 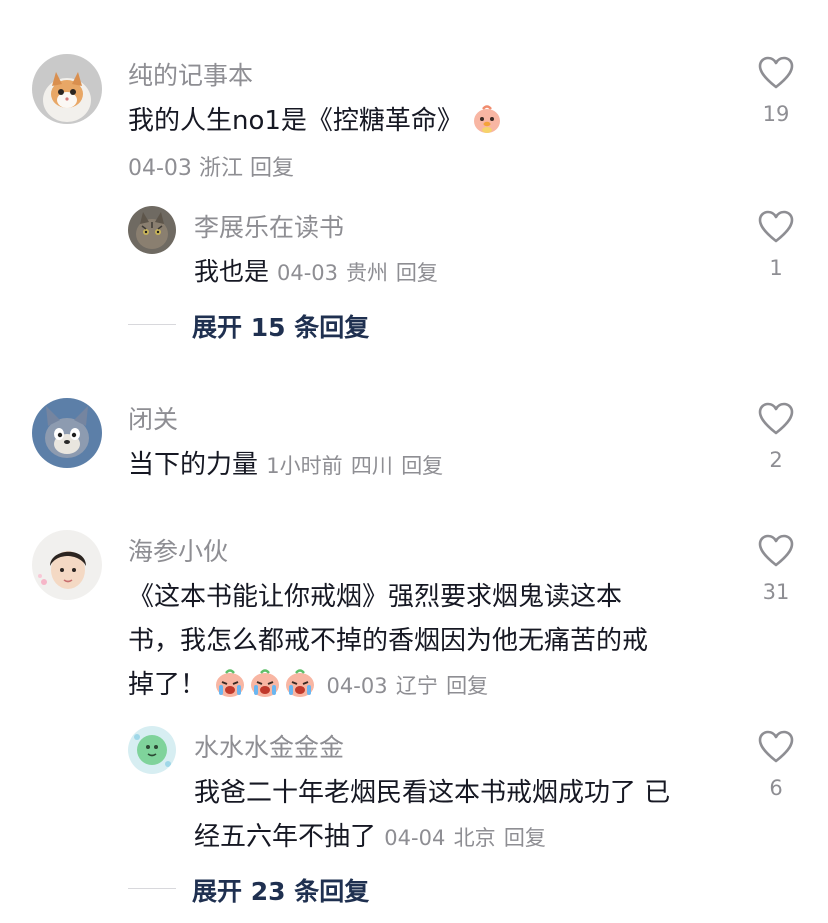 I want to click on reply-date: 04-03, so click(x=307, y=273).